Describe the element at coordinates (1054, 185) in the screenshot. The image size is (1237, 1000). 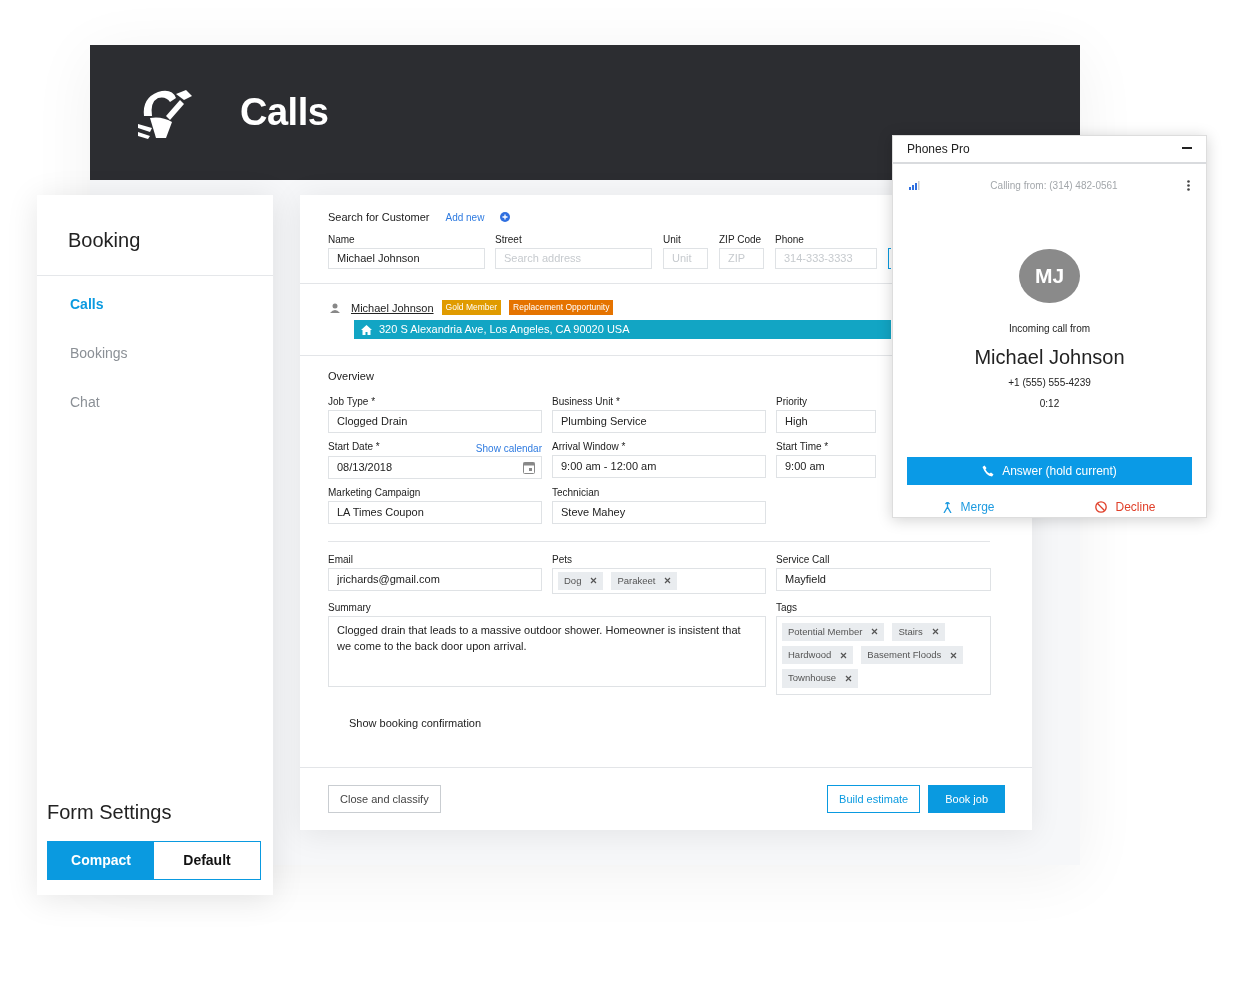
I see `calling-from-text: Calling from: (314) 482-0561` at that location.